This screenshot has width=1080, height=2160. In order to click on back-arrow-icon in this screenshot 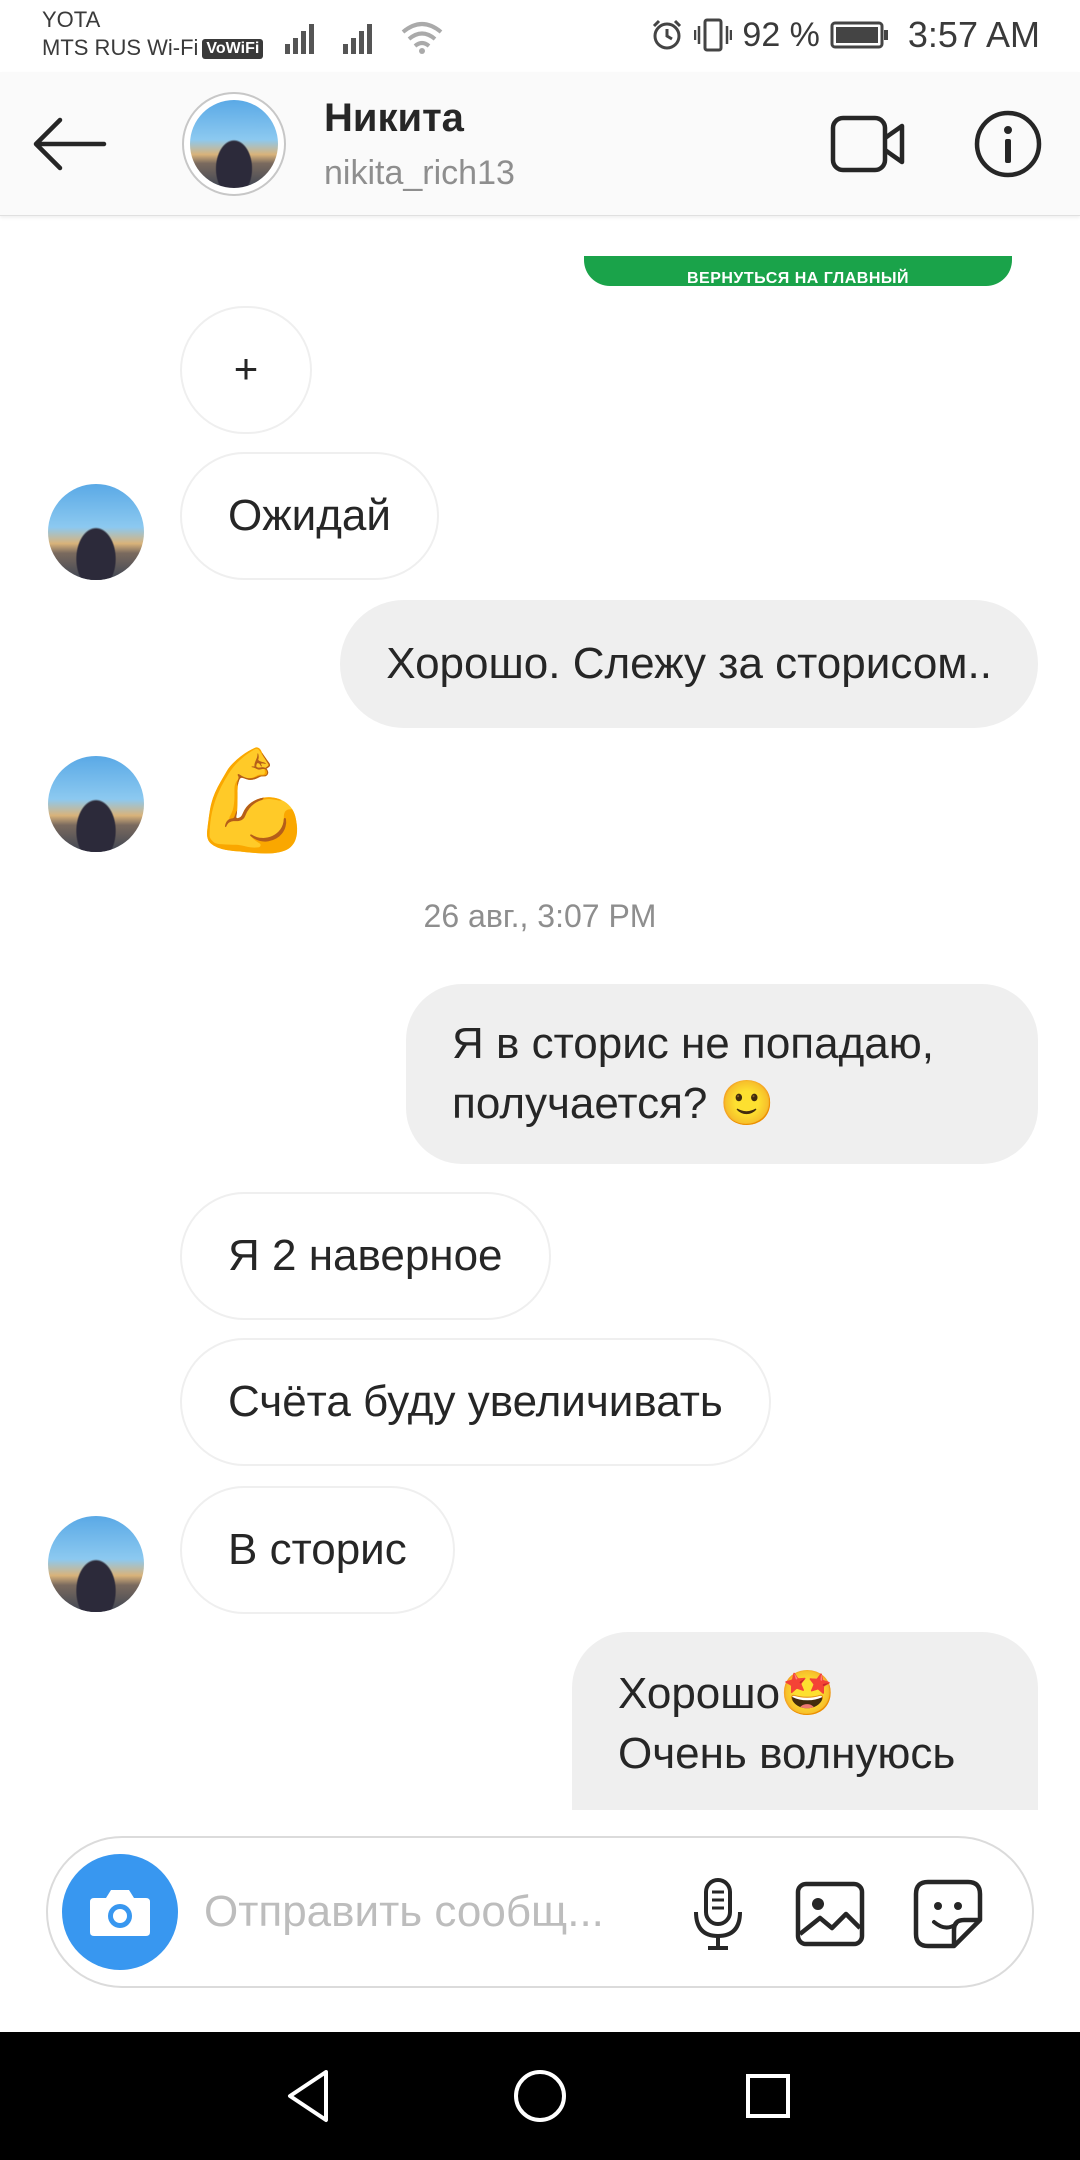, I will do `click(70, 144)`.